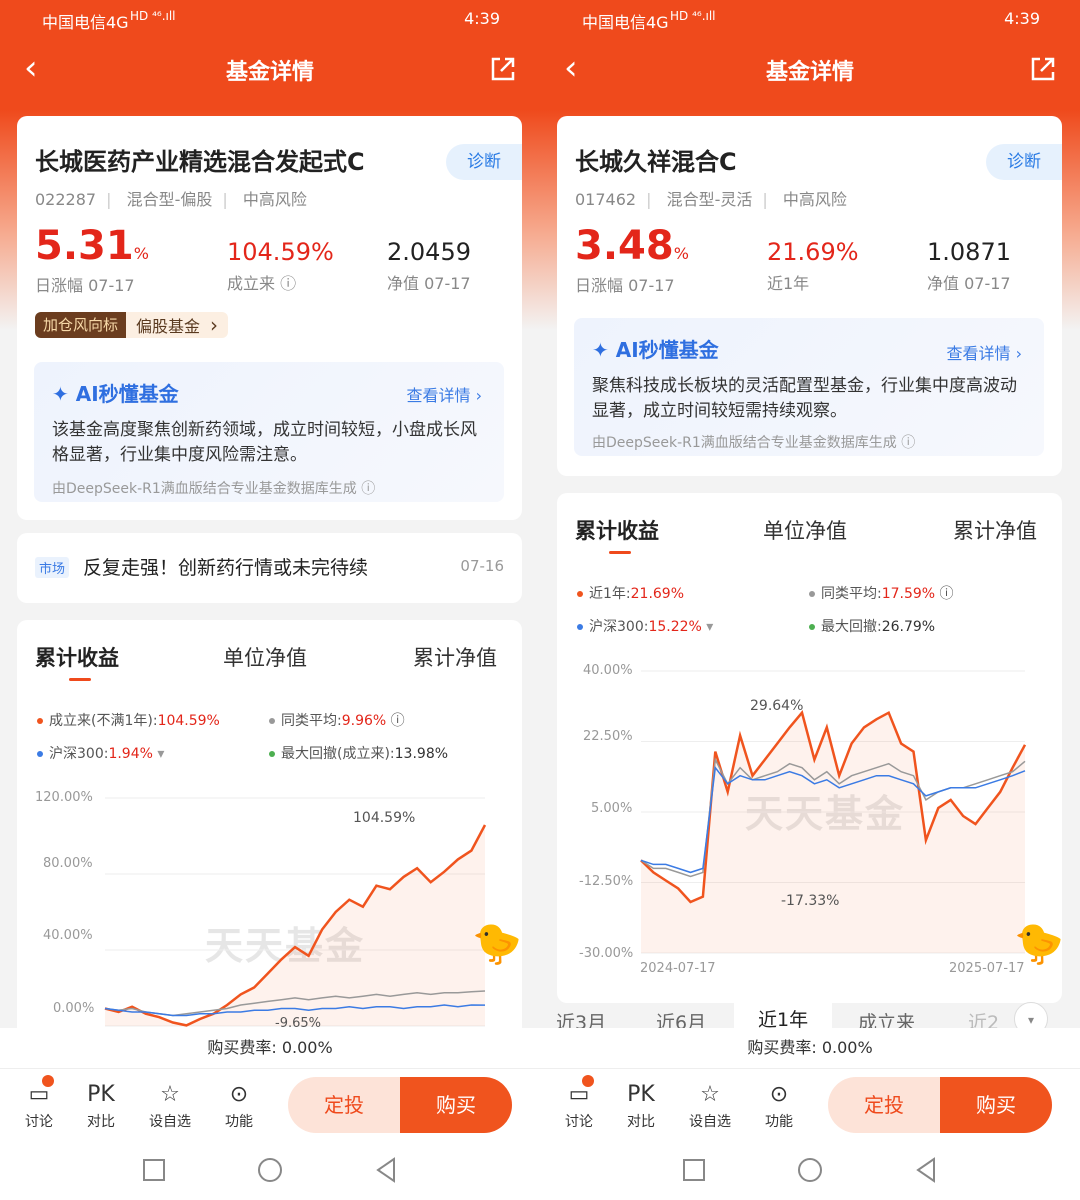 Image resolution: width=1080 pixels, height=1200 pixels. Describe the element at coordinates (1022, 18) in the screenshot. I see `time-label: 4:39` at that location.